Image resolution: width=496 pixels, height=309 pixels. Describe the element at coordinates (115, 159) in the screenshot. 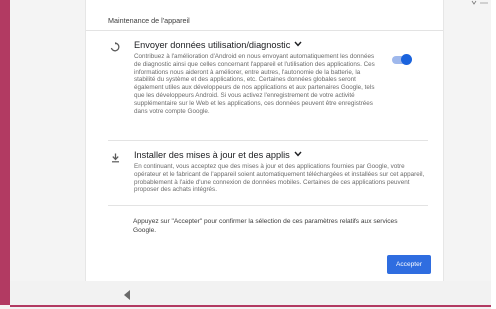

I see `download-icon` at that location.